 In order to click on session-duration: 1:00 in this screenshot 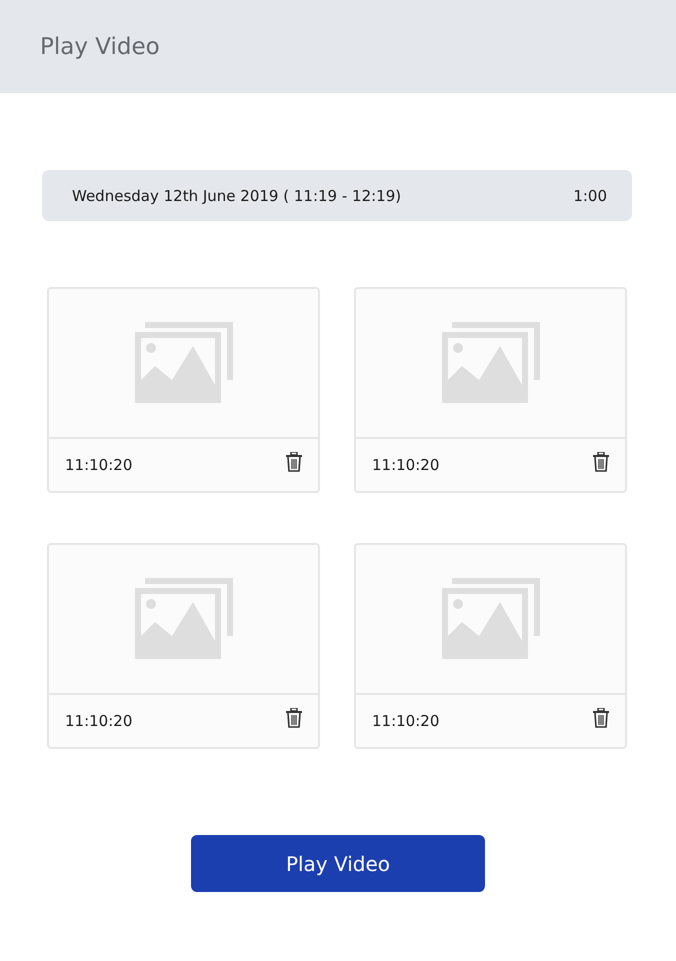, I will do `click(590, 195)`.